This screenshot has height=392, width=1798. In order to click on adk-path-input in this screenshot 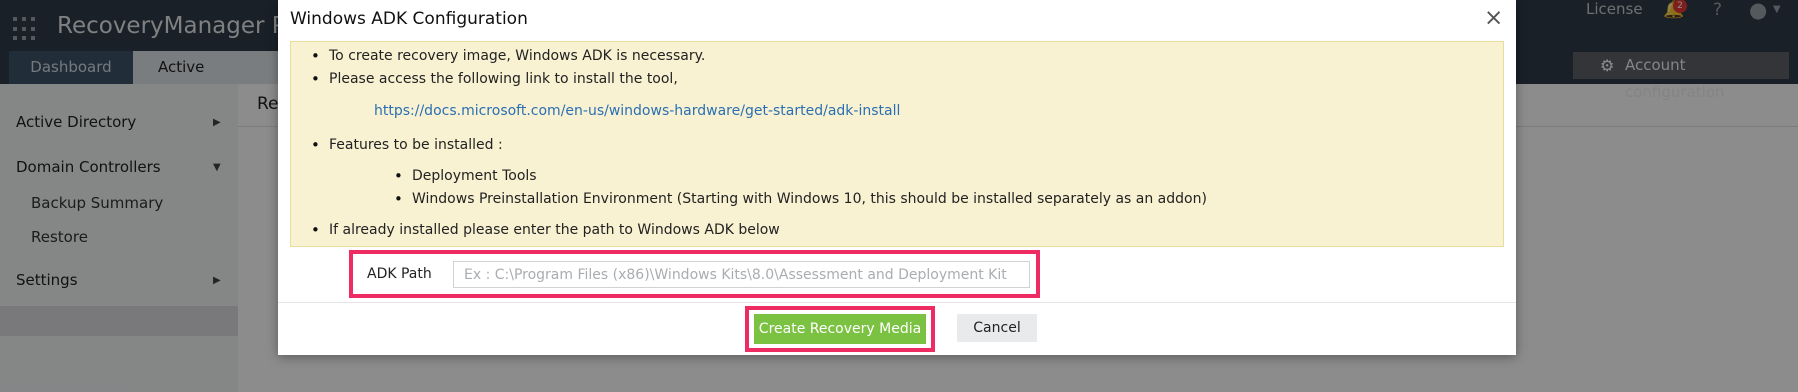, I will do `click(741, 274)`.